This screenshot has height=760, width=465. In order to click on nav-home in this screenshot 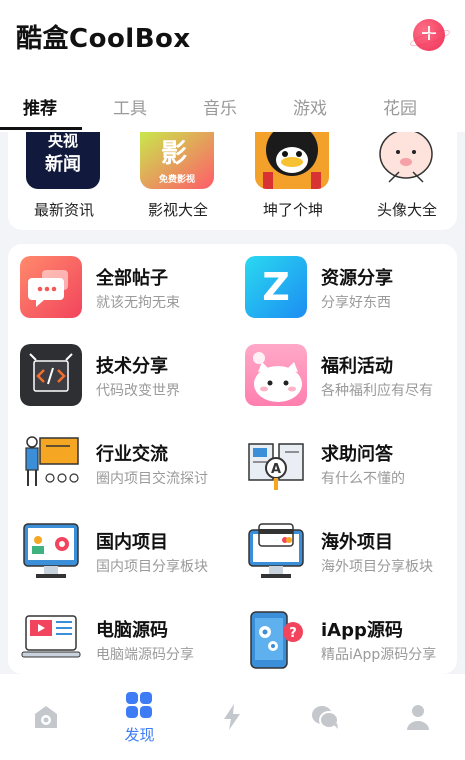, I will do `click(46, 717)`.